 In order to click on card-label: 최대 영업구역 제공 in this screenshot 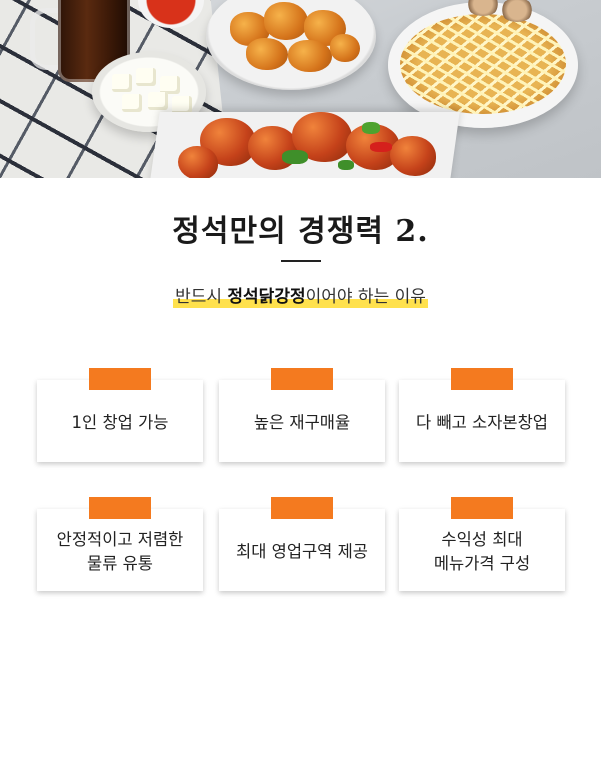, I will do `click(302, 551)`.